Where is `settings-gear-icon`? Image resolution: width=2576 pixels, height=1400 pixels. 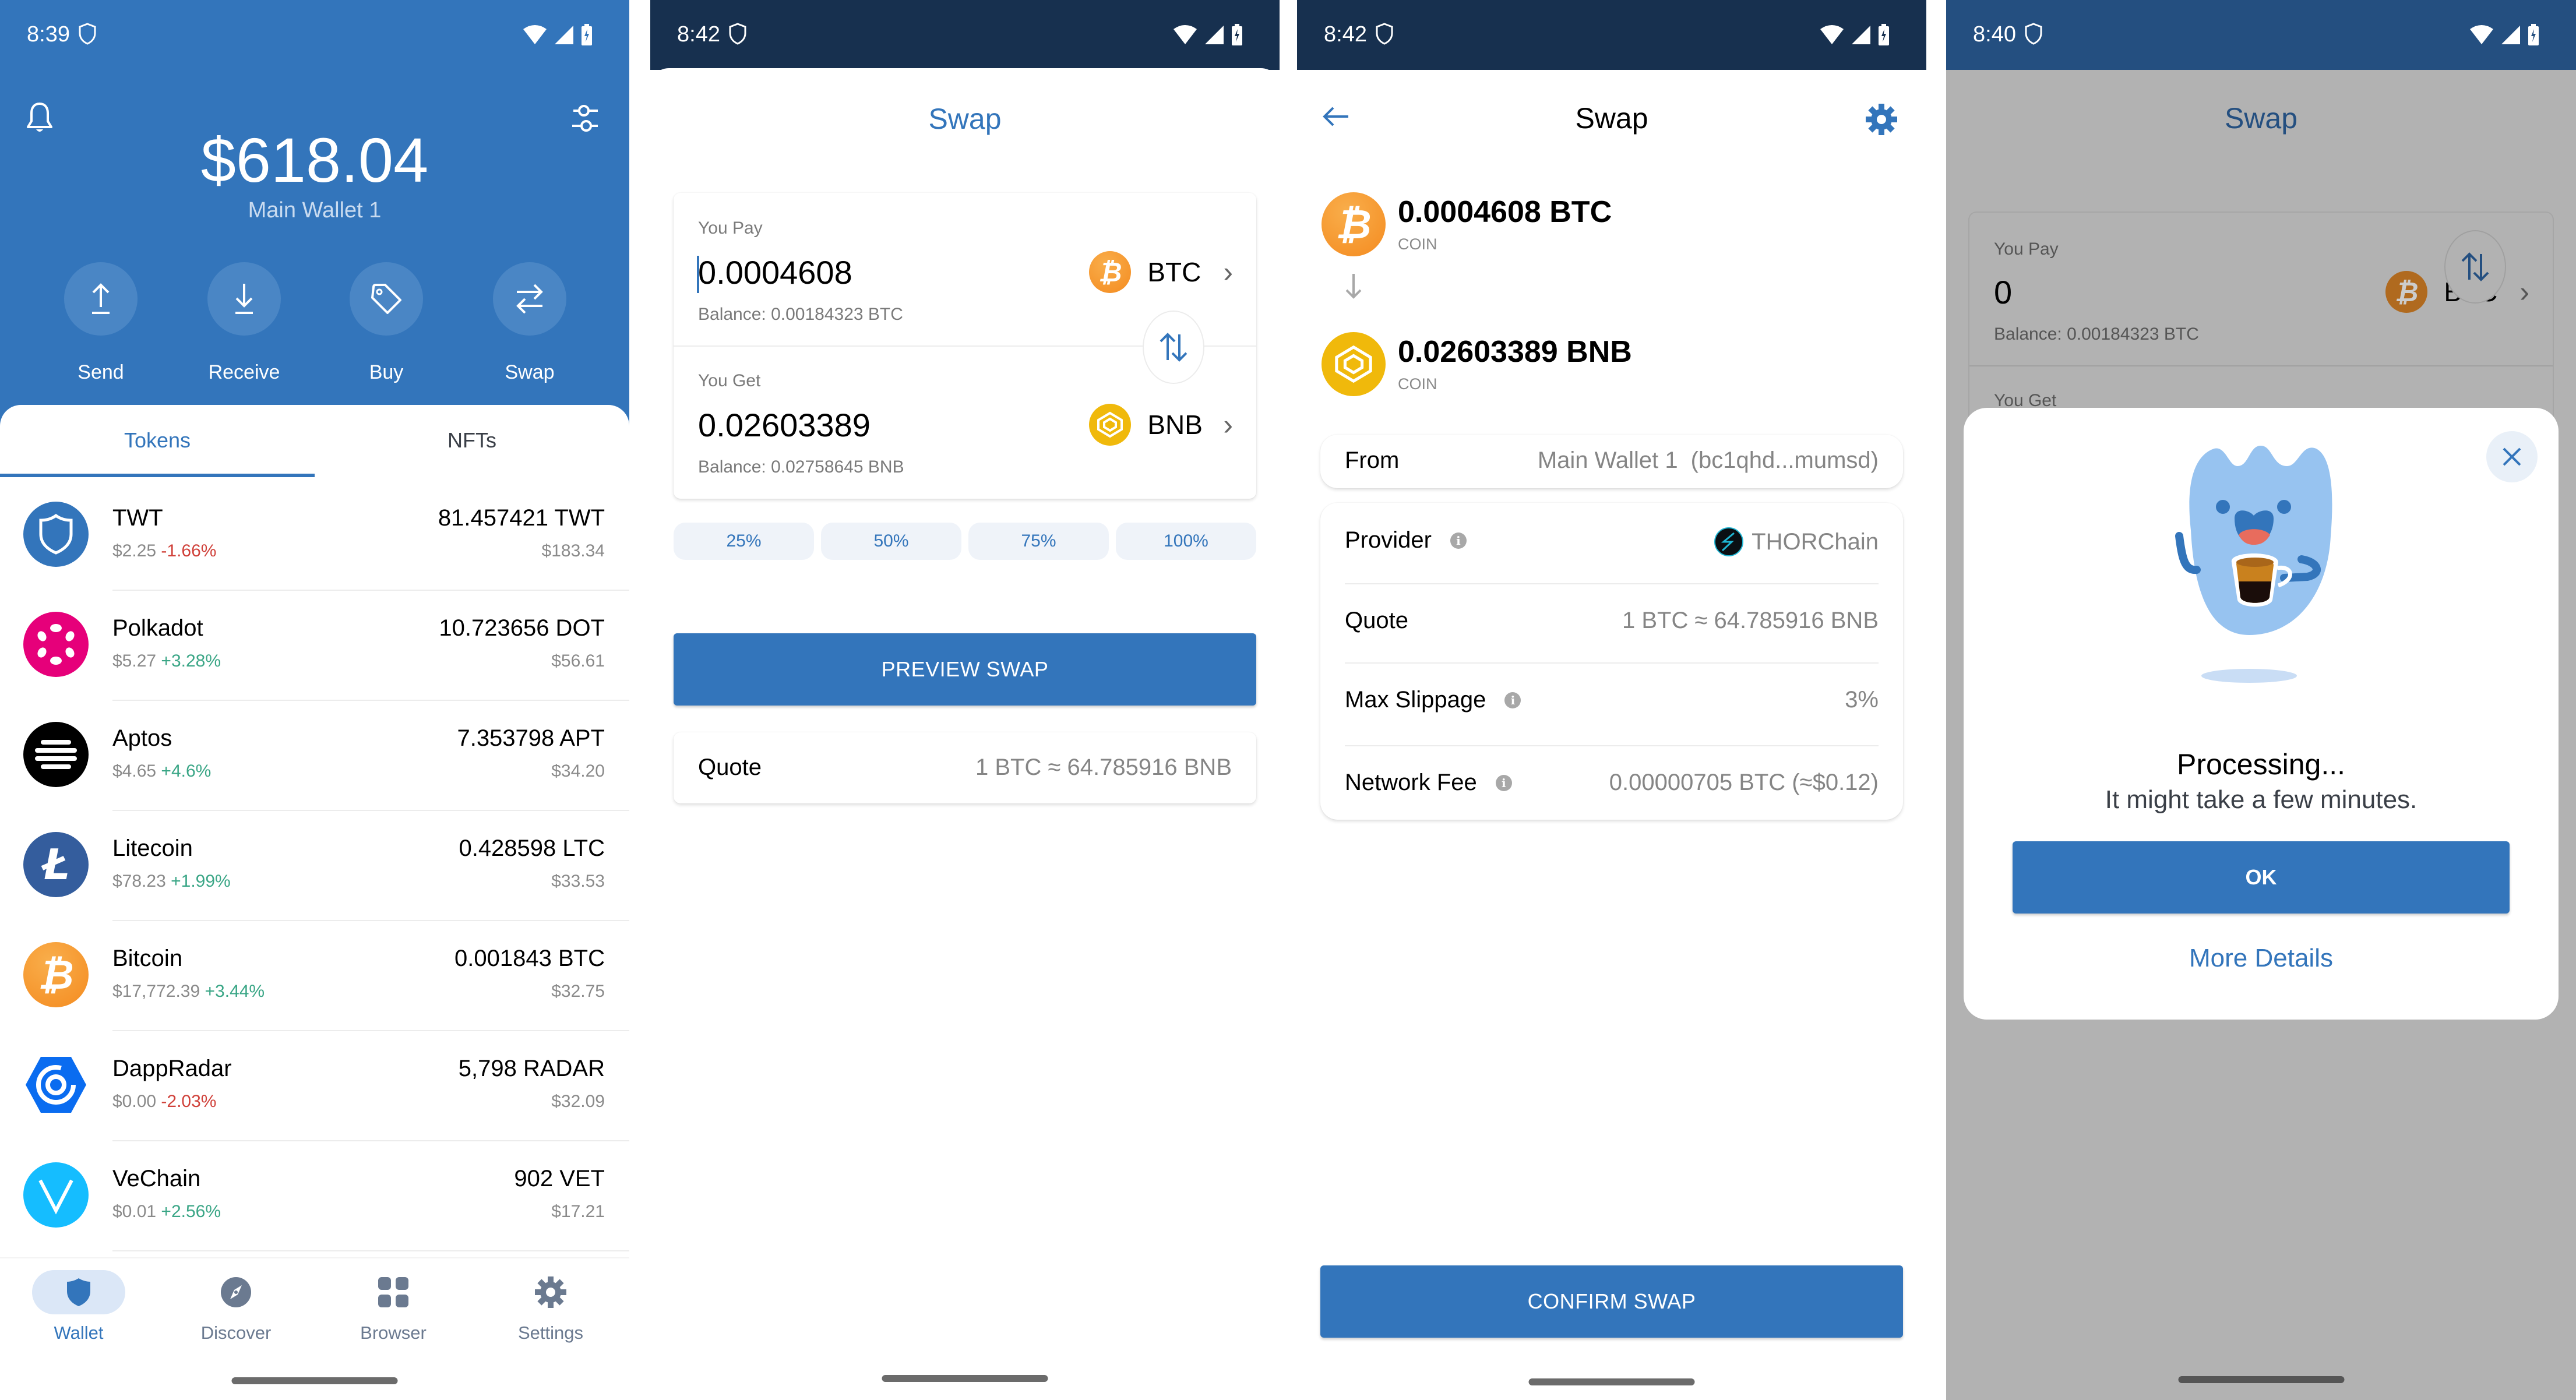
settings-gear-icon is located at coordinates (1882, 120).